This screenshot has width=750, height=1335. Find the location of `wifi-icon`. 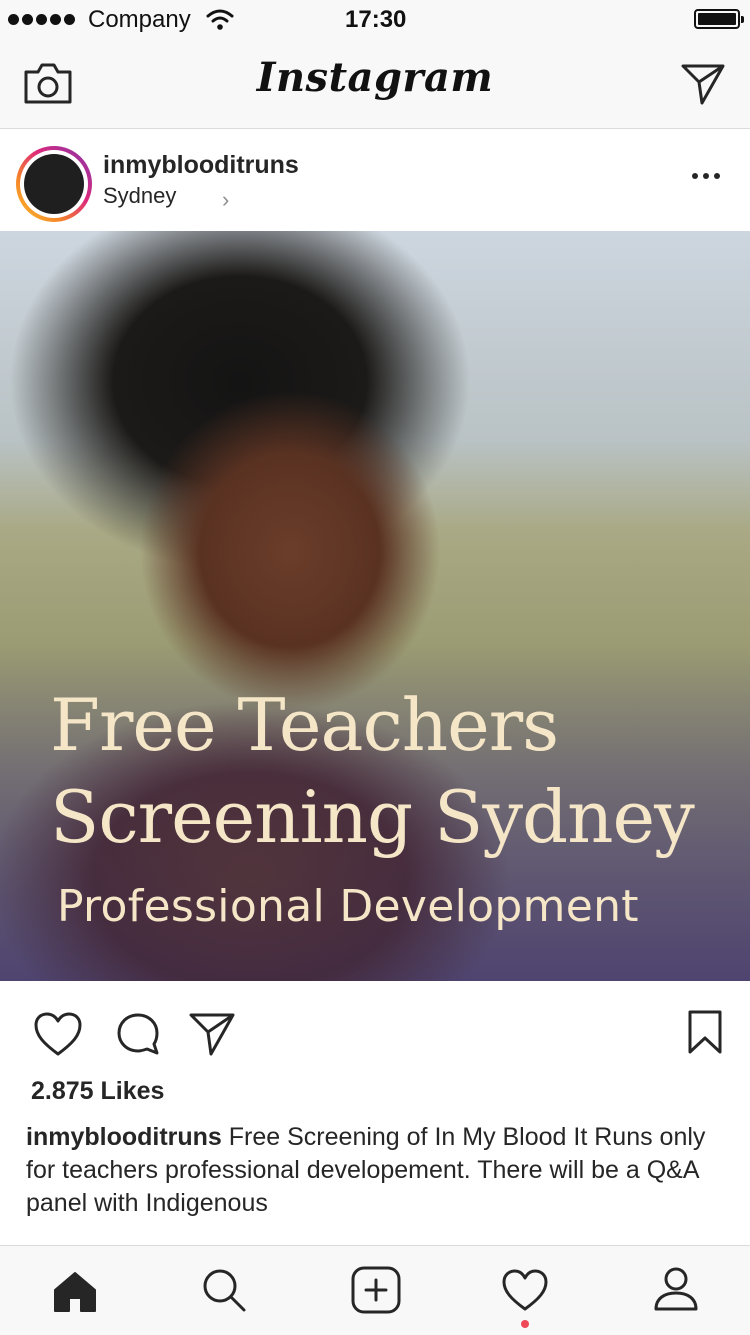

wifi-icon is located at coordinates (220, 19).